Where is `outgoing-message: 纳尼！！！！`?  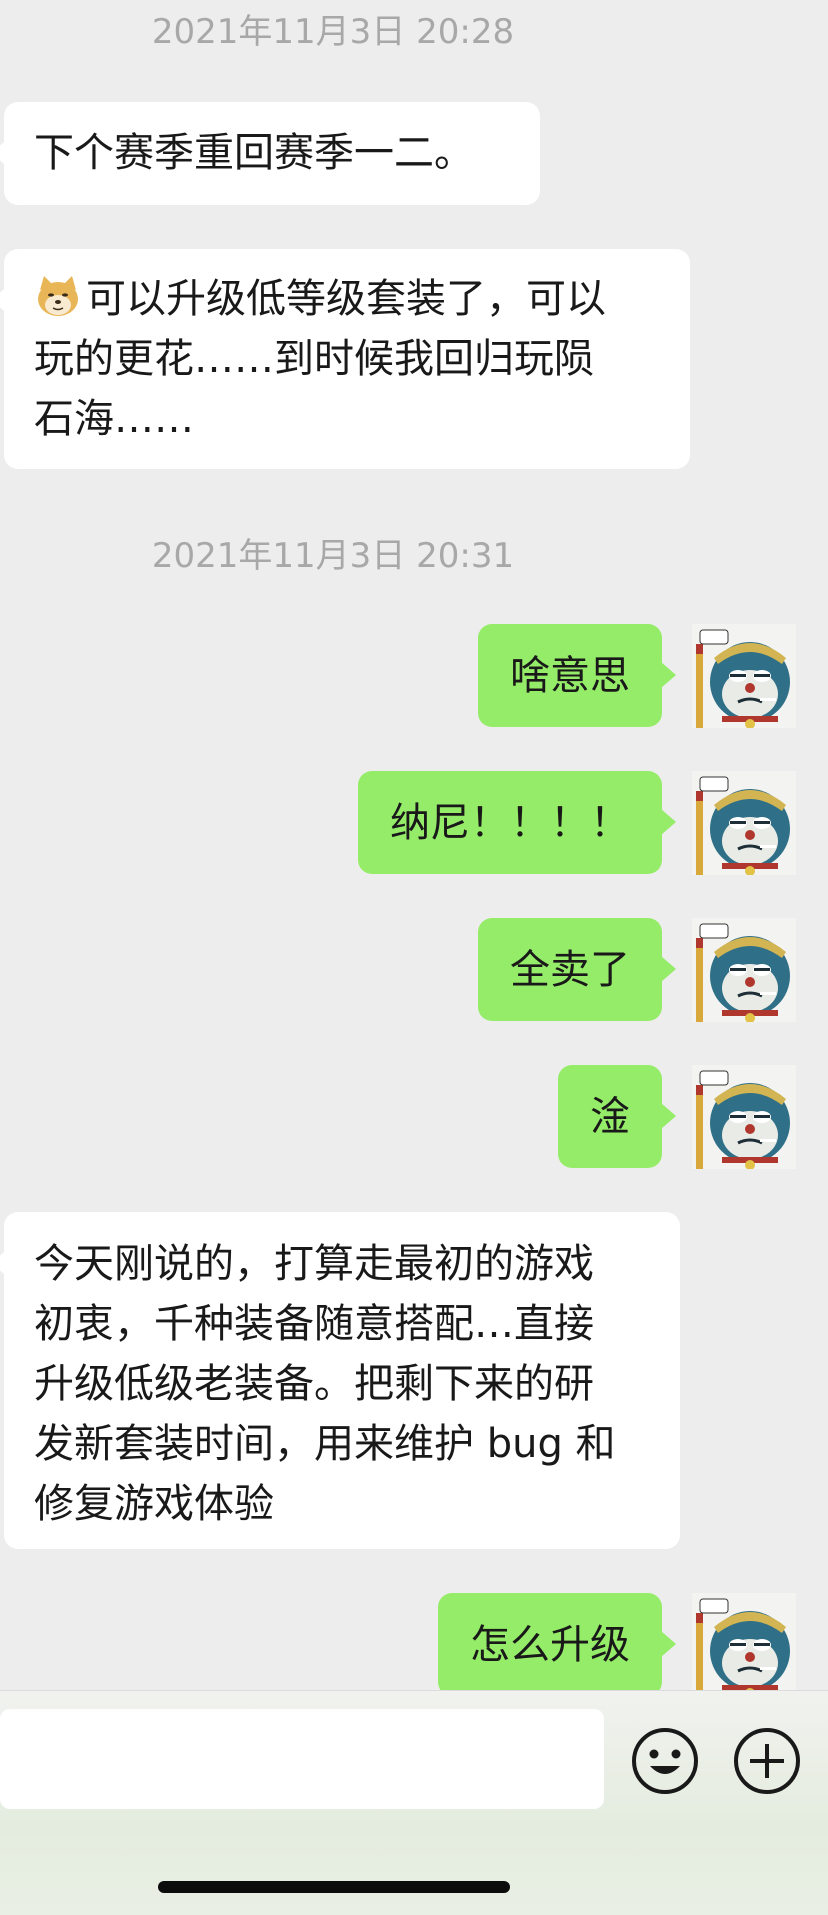
outgoing-message: 纳尼！！！！ is located at coordinates (517, 822).